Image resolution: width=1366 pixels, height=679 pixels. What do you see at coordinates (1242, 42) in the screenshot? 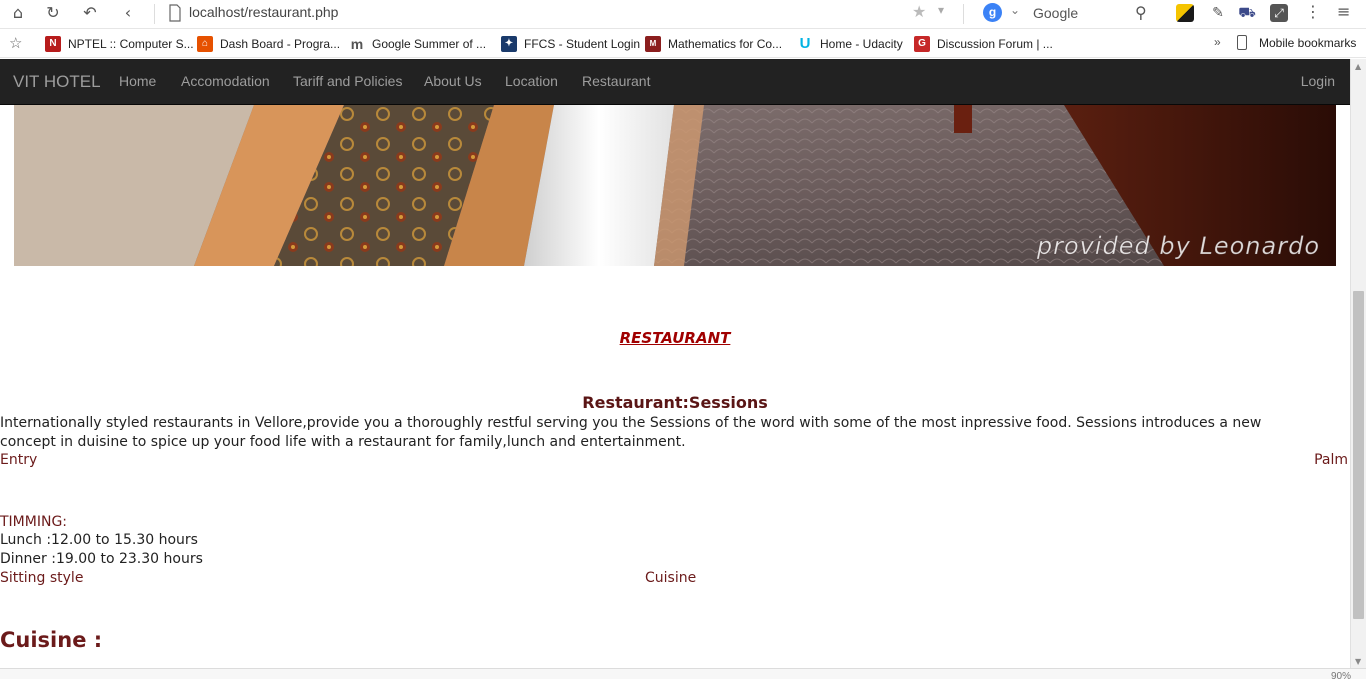
I see `phone-icon` at bounding box center [1242, 42].